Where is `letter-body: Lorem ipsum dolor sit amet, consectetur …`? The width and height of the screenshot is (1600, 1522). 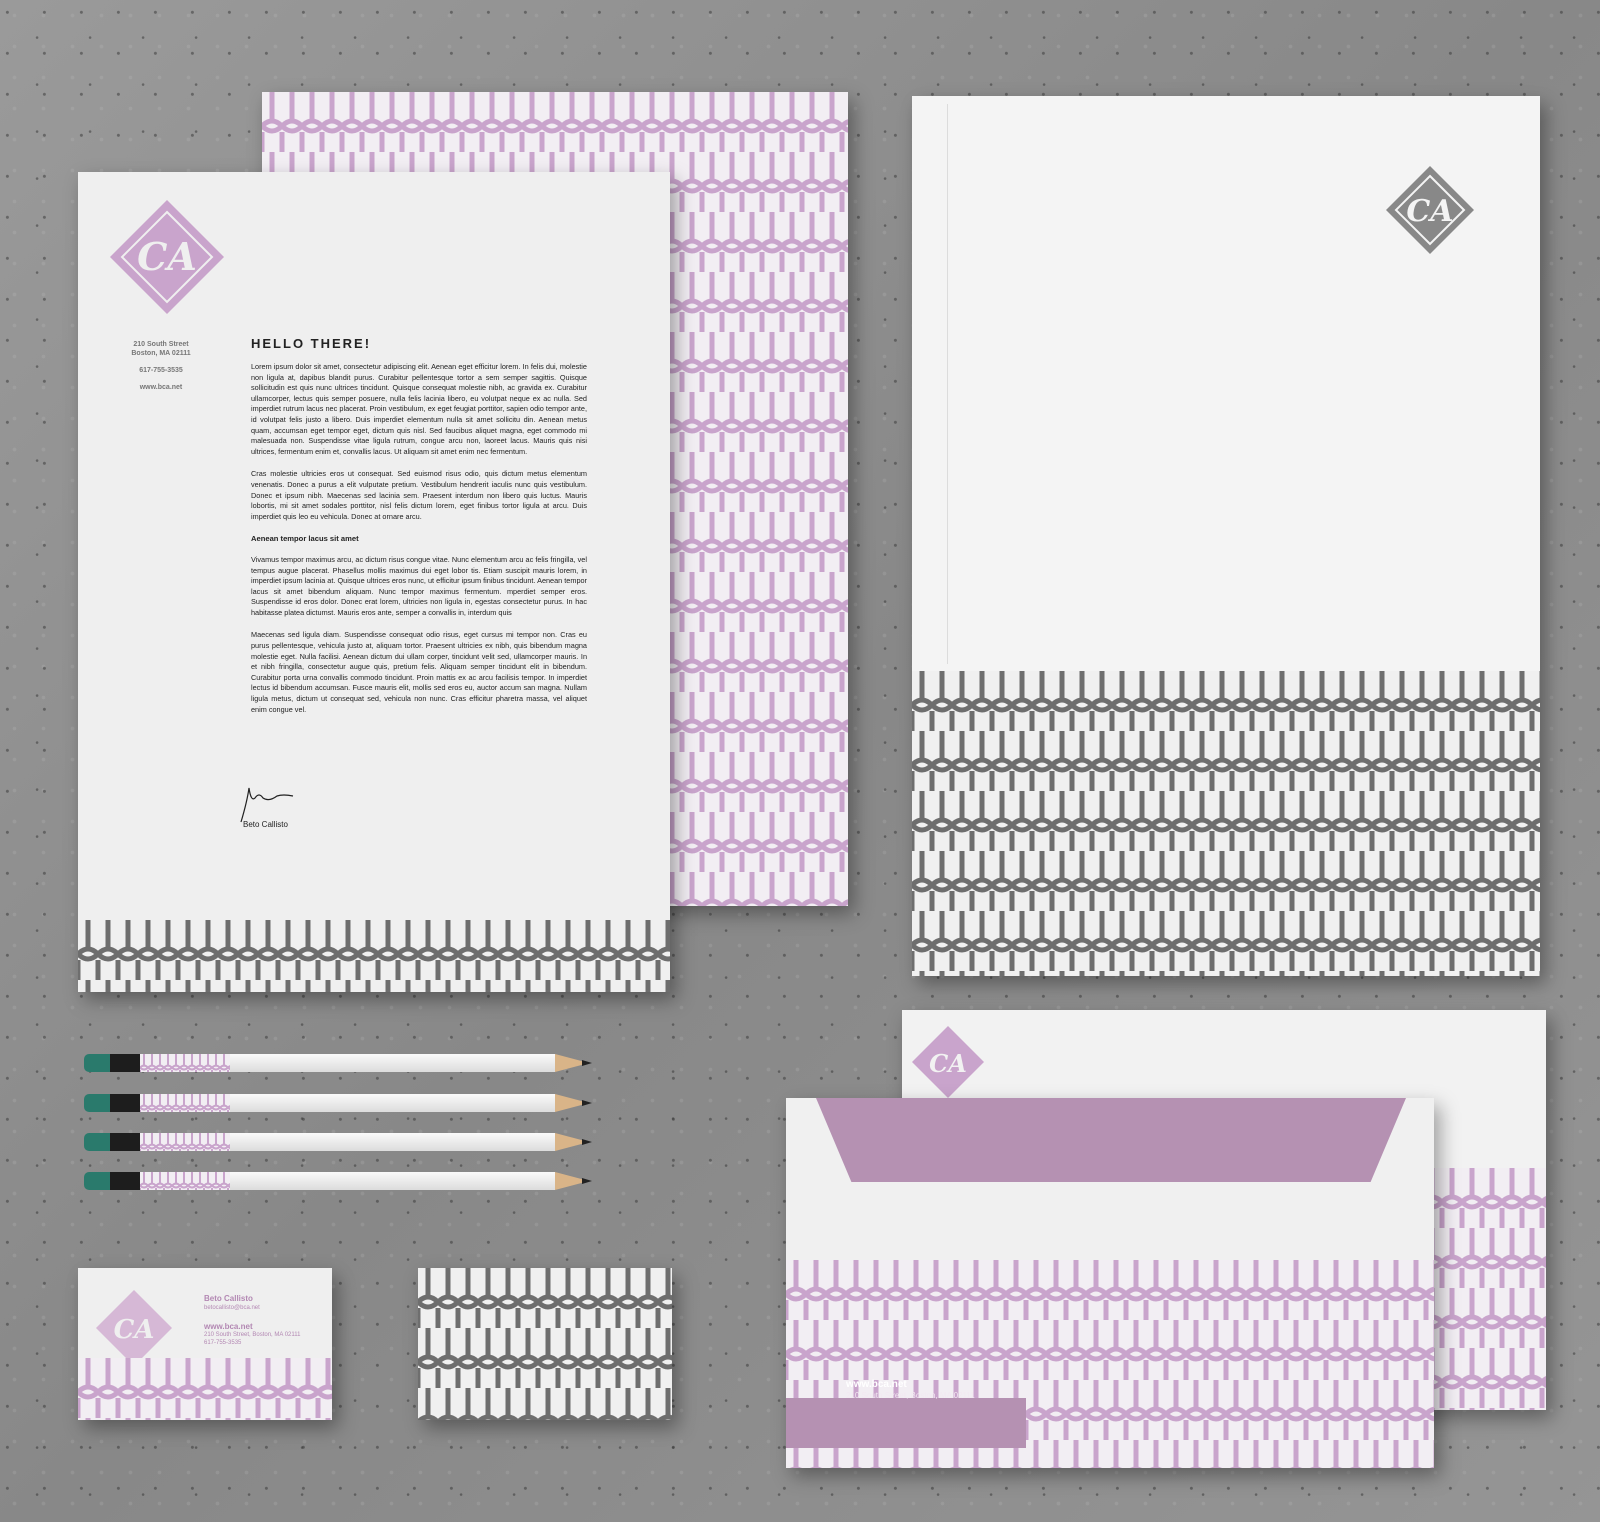
letter-body: Lorem ipsum dolor sit amet, consectetur … is located at coordinates (419, 544).